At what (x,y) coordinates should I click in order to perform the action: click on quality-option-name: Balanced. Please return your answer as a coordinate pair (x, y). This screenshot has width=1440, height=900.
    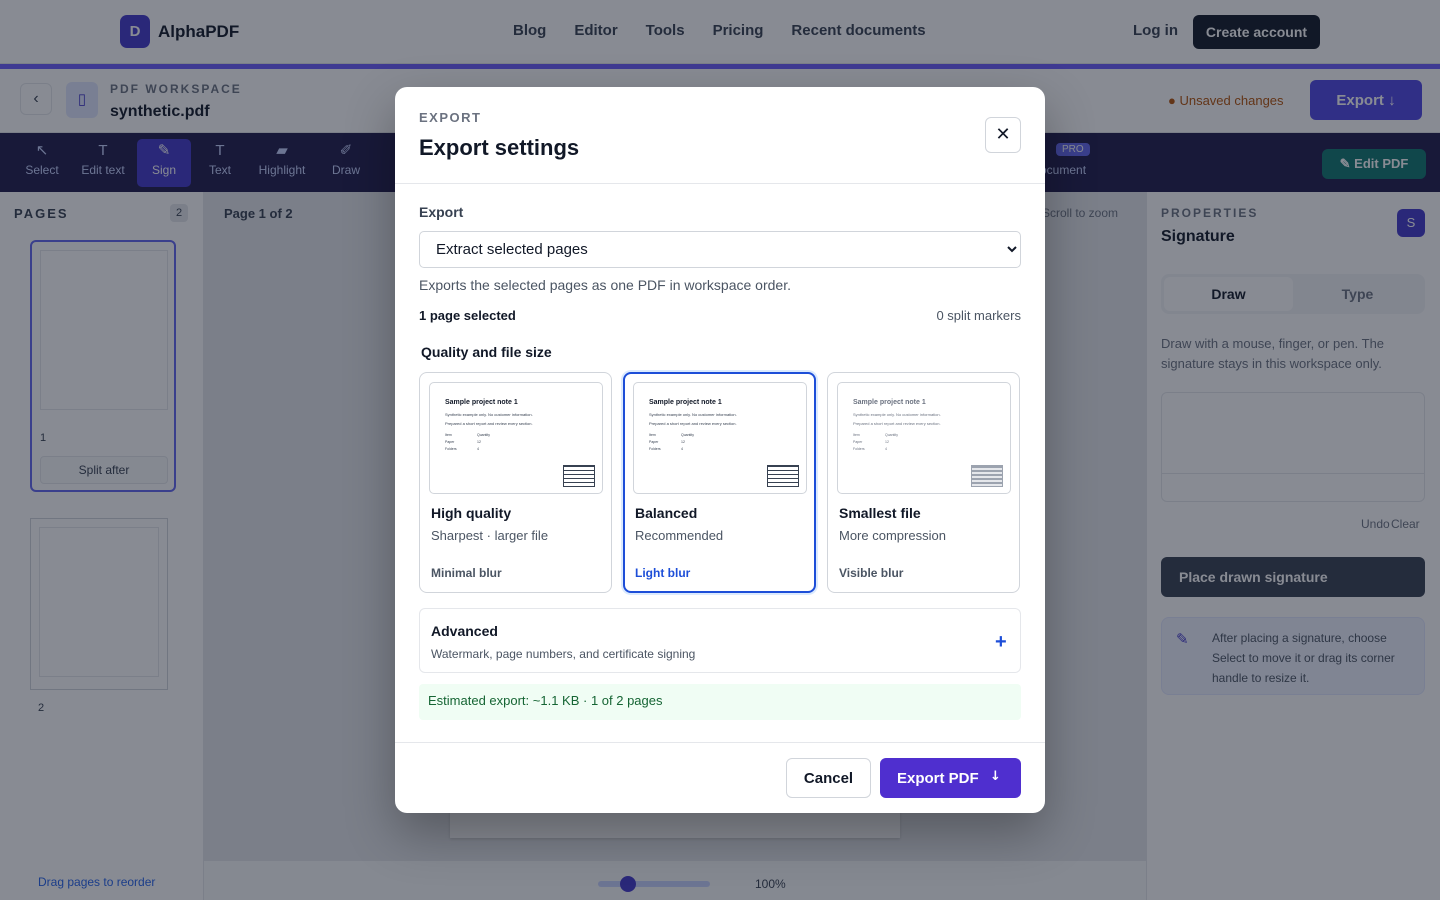
    Looking at the image, I should click on (666, 513).